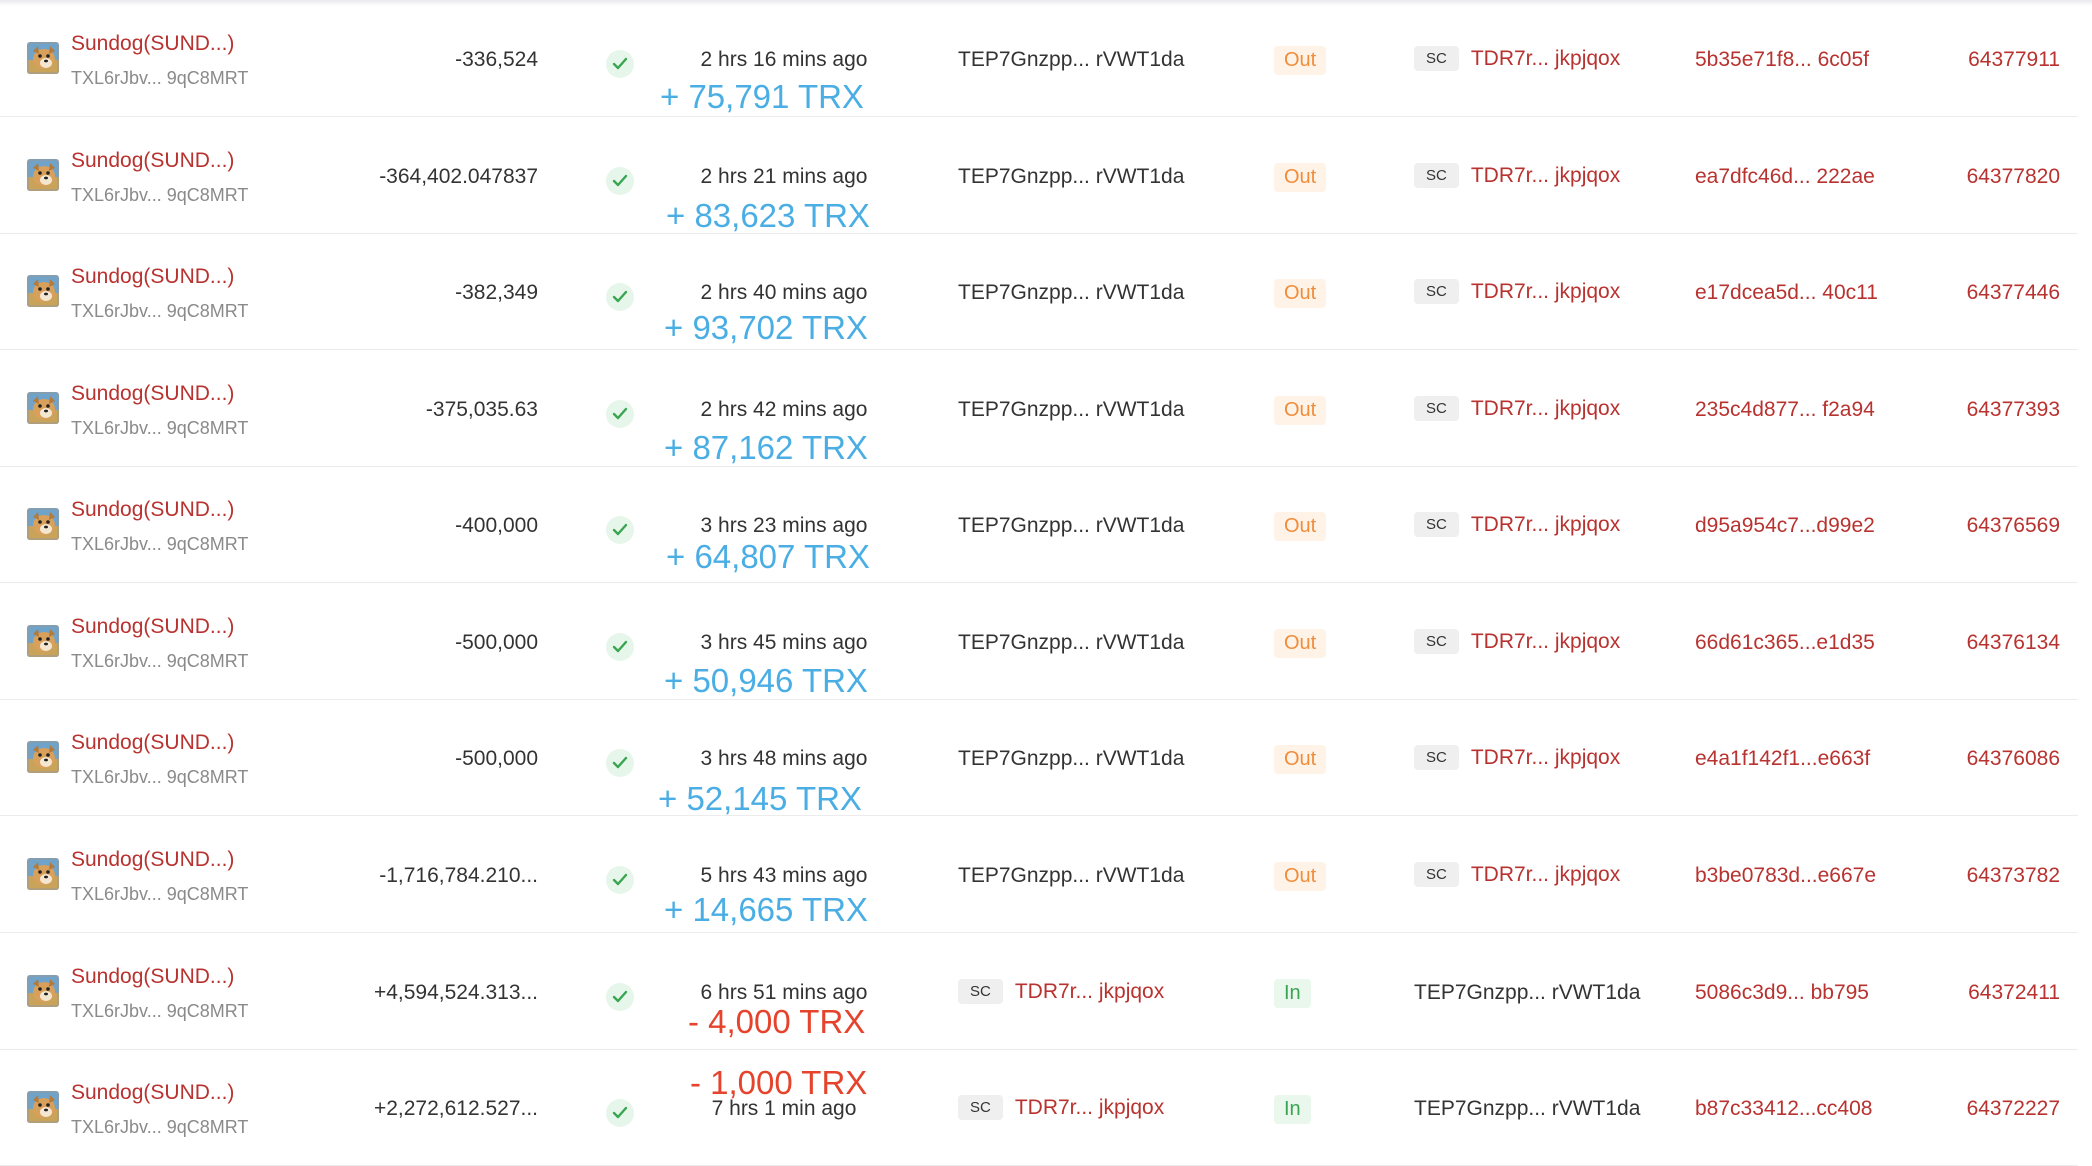  What do you see at coordinates (1785, 526) in the screenshot?
I see `transaction-hash-link: d95a954c7...d99e2` at bounding box center [1785, 526].